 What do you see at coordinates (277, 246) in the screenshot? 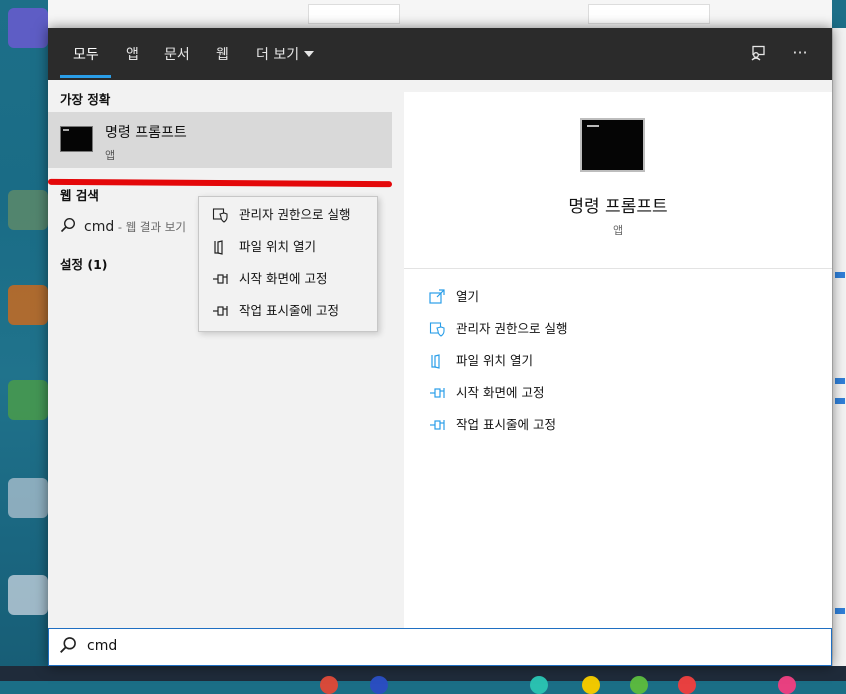
I see `context-item-label: 파일 위치 열기` at bounding box center [277, 246].